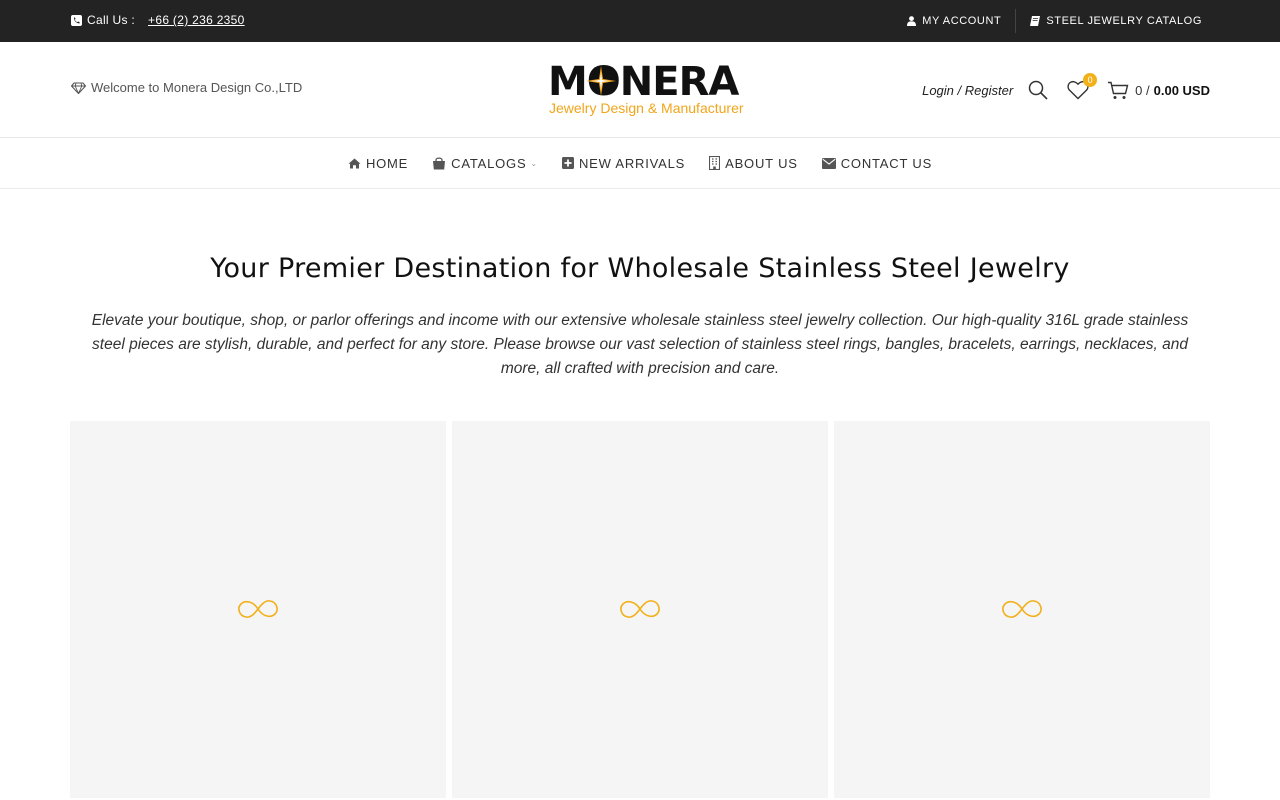 This screenshot has width=1280, height=800. I want to click on divider, so click(1016, 21).